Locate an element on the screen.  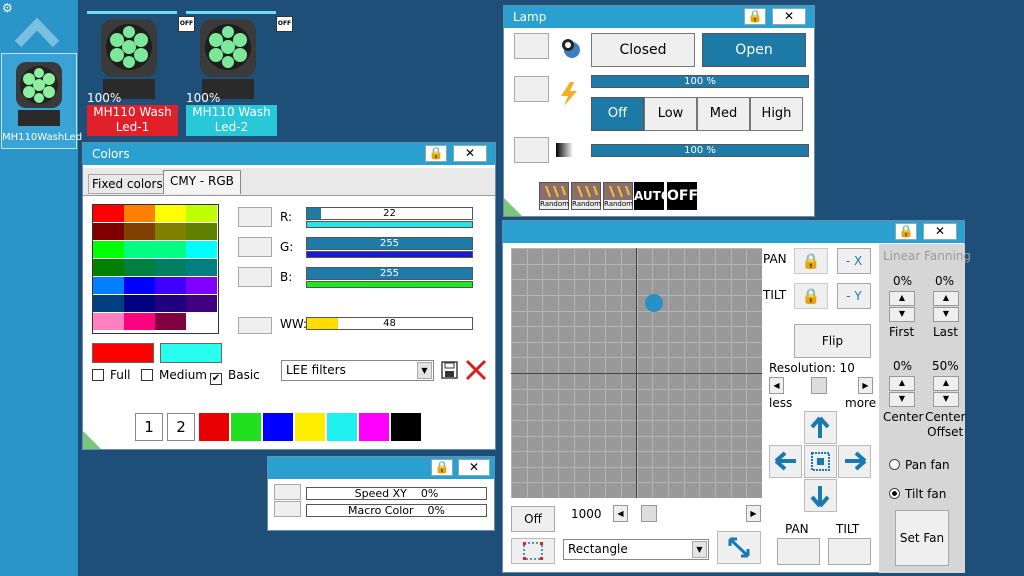
preset-2-button: 2 is located at coordinates (181, 427).